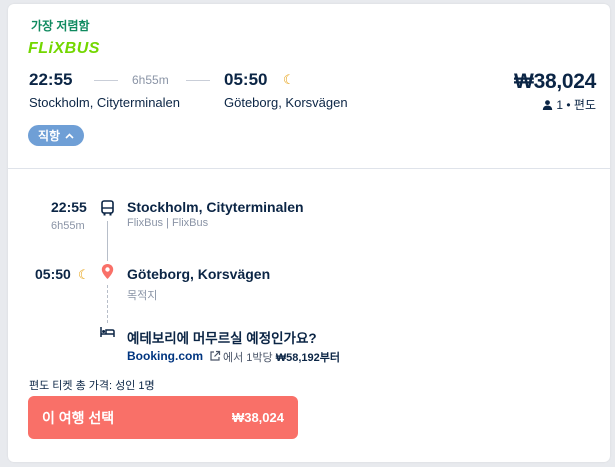 The image size is (615, 467). What do you see at coordinates (69, 207) in the screenshot?
I see `itinerary-departure-time: 22:55` at bounding box center [69, 207].